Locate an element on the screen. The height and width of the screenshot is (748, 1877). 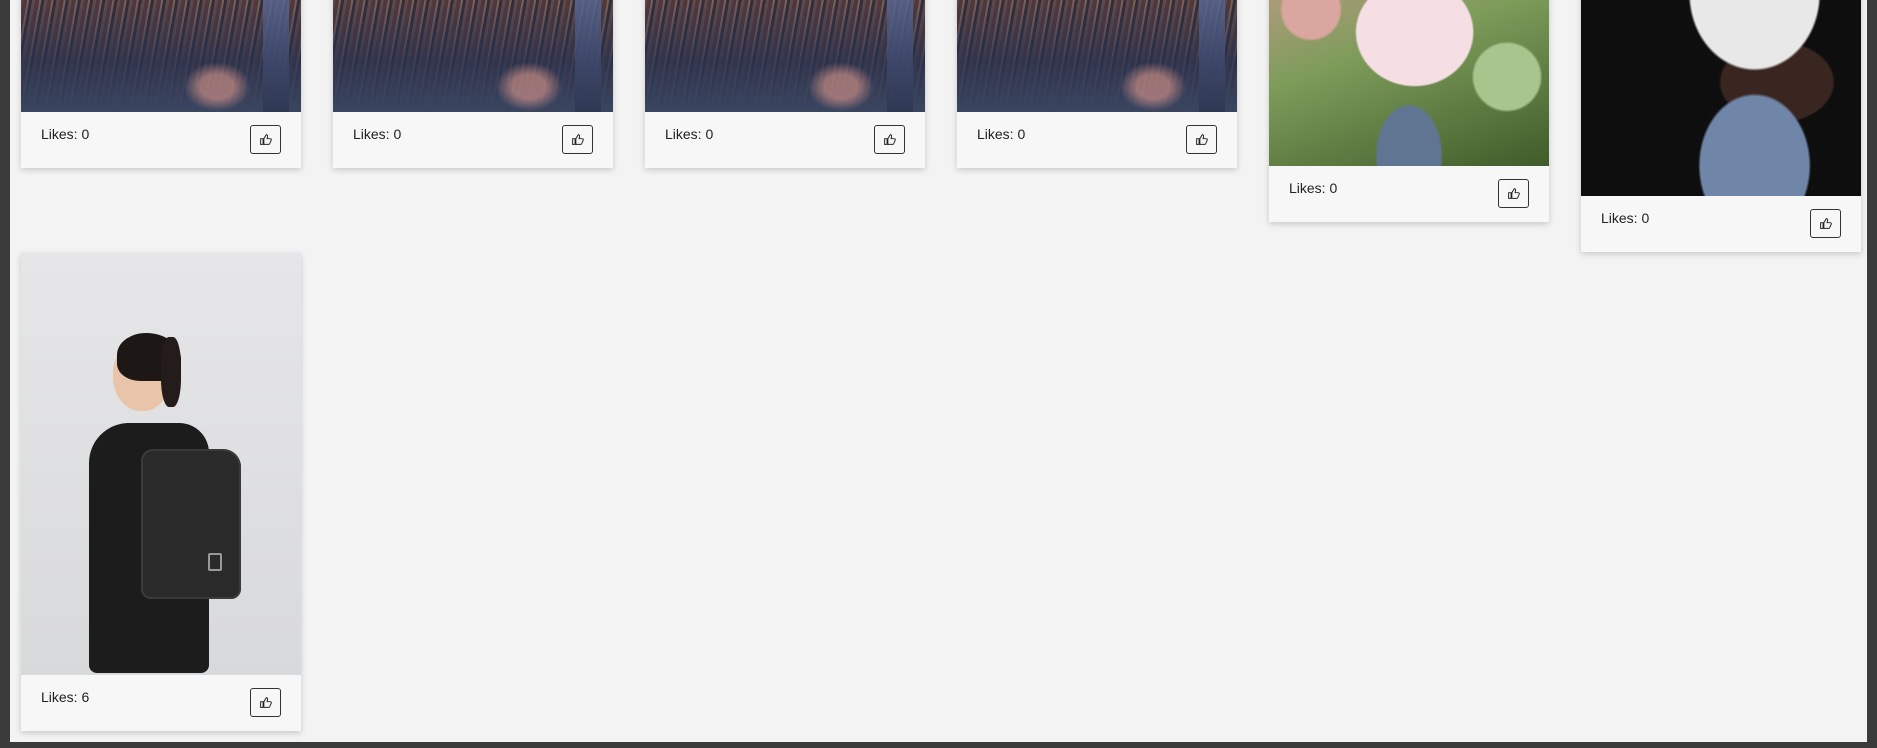
photo-card: Likes: 6 is located at coordinates (161, 492).